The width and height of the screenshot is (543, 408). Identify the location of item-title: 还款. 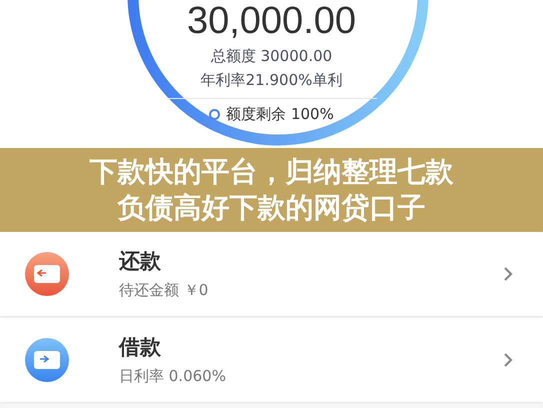
(140, 261).